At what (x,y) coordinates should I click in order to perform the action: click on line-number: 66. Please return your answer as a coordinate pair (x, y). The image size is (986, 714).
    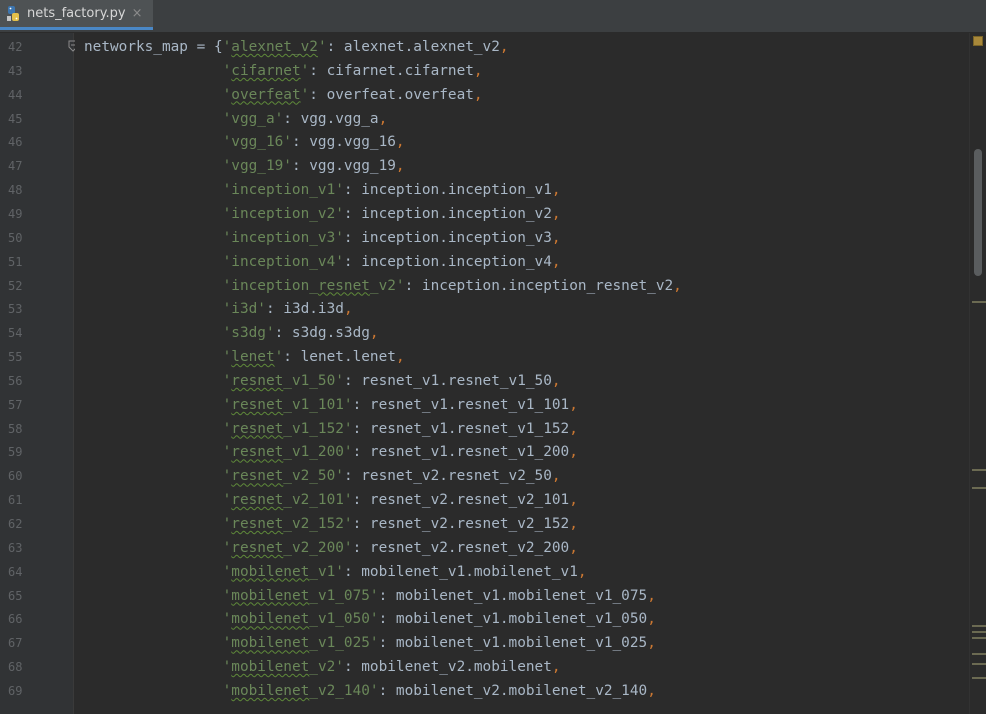
    Looking at the image, I should click on (15, 619).